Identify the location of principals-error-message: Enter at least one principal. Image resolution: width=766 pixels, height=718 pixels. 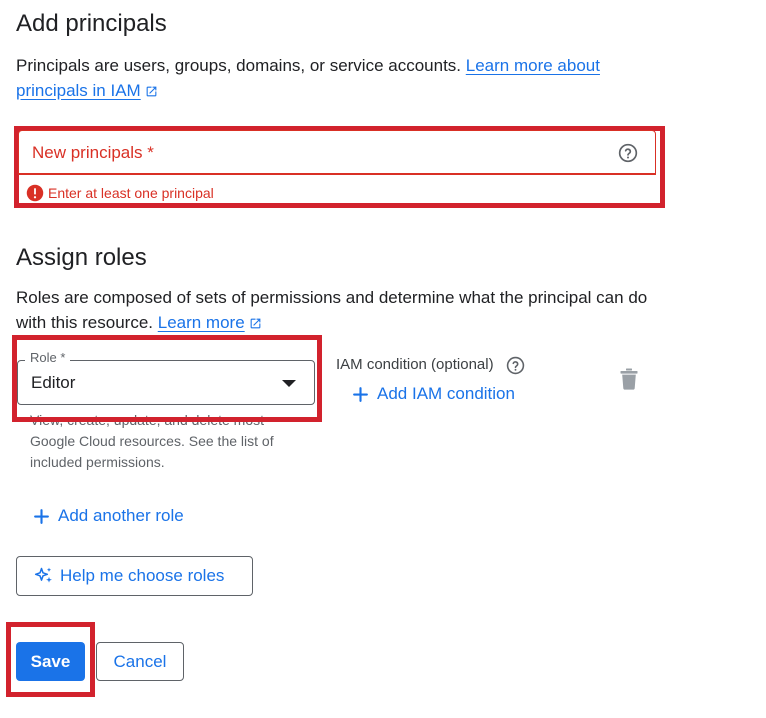
(131, 193).